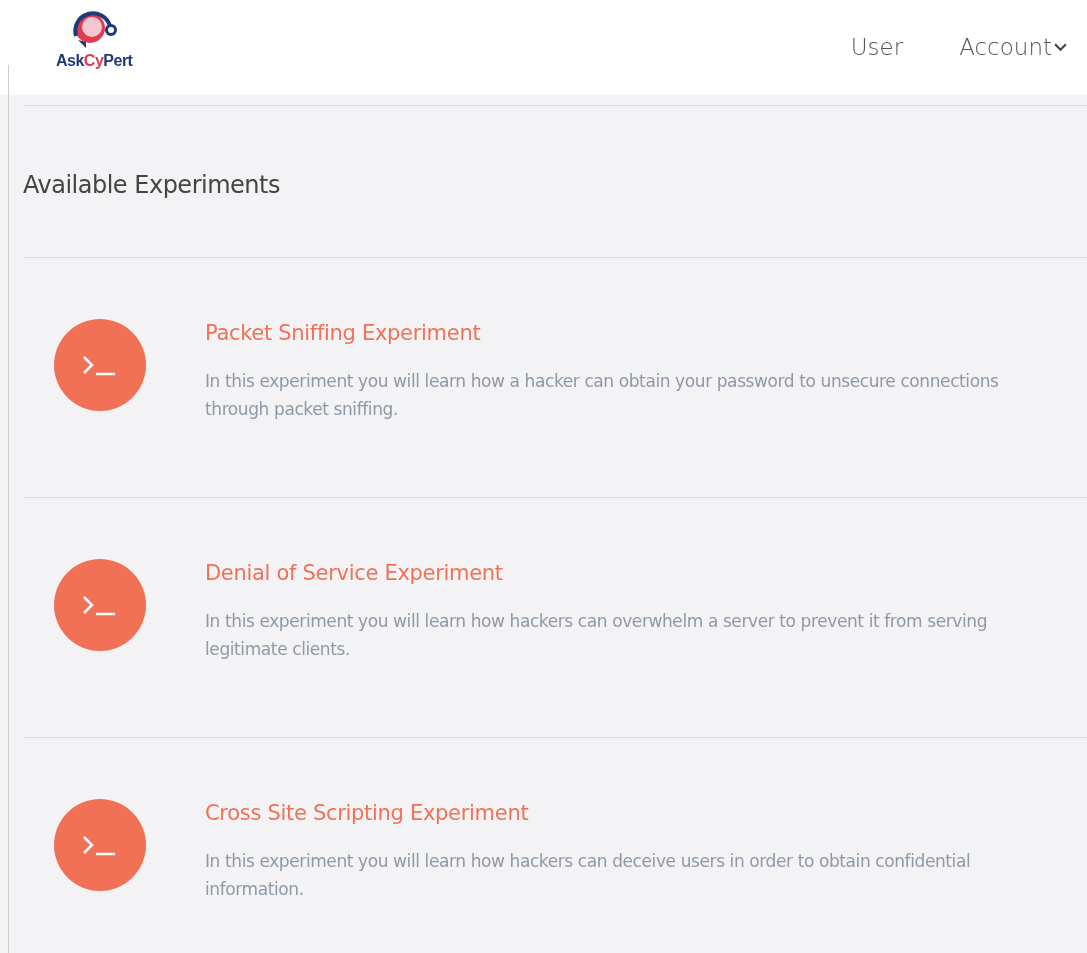  What do you see at coordinates (588, 875) in the screenshot?
I see `experiment-description: In this experiment you will learn how hackers can deceive users in order to obtain confidential information.` at bounding box center [588, 875].